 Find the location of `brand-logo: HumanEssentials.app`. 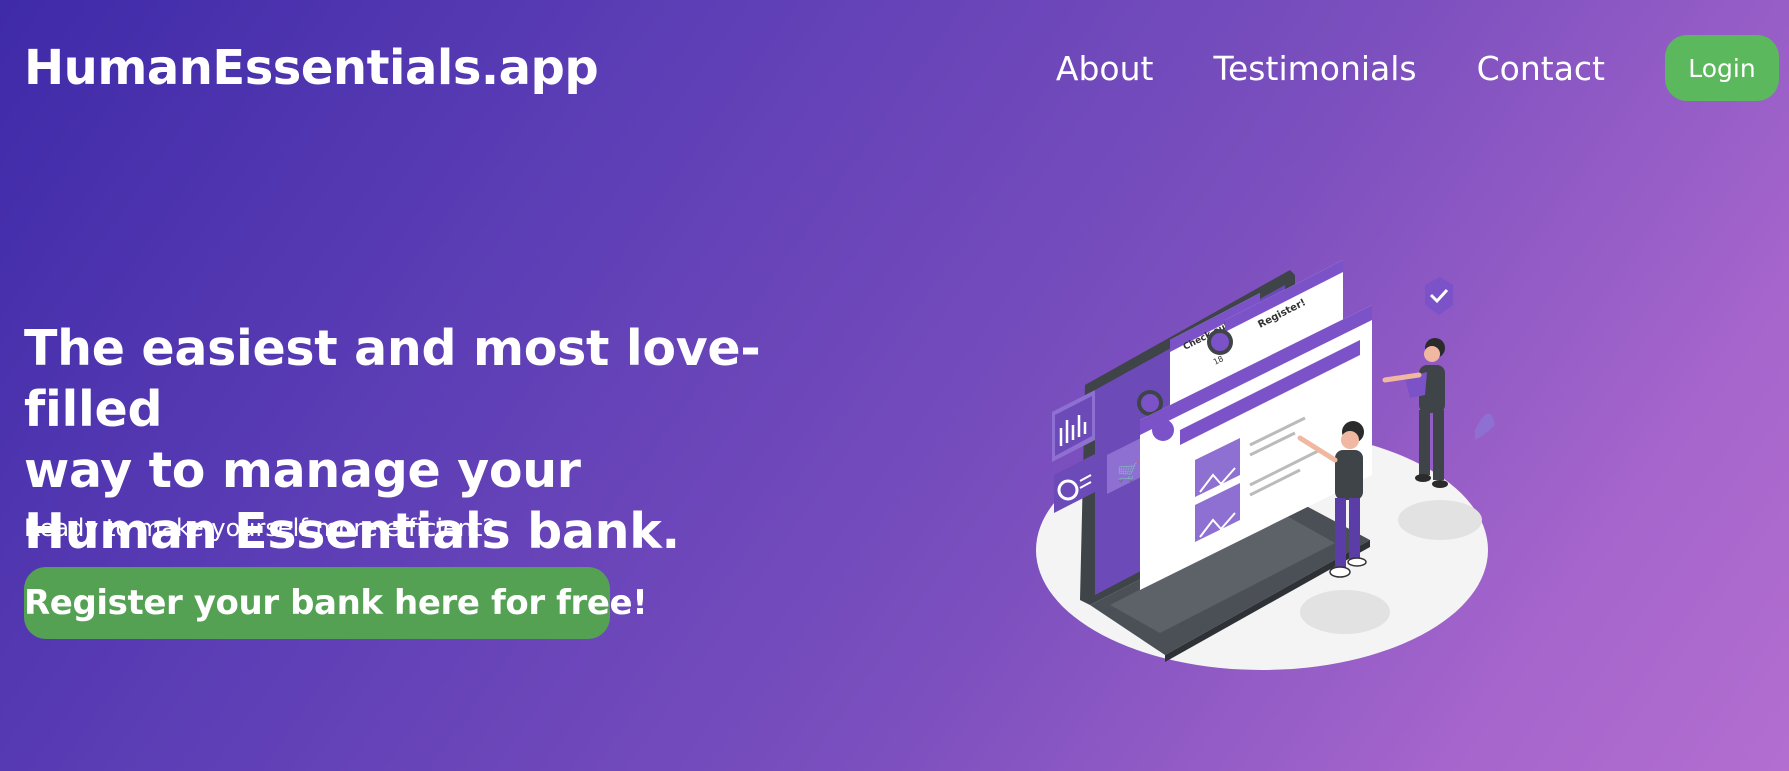

brand-logo: HumanEssentials.app is located at coordinates (311, 68).